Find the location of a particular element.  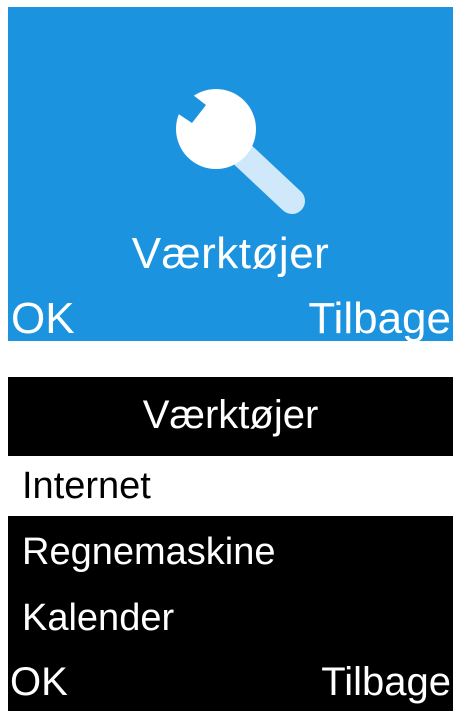

menu-item-calendar: Kalender is located at coordinates (230, 618).